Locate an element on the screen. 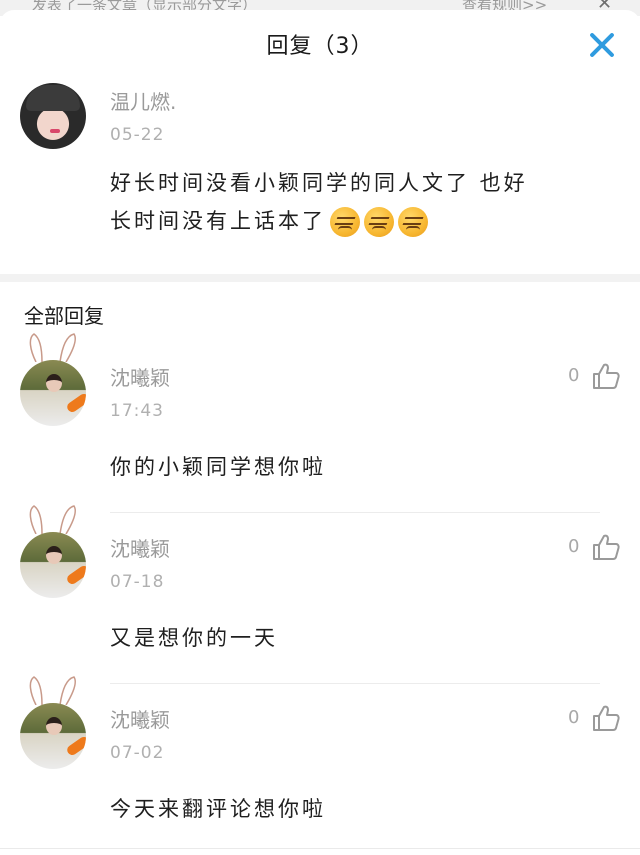 The height and width of the screenshot is (855, 640). original-comment-text: 好长时间没看小颖同学的同人文了 也好 长时间没有上话本了 is located at coordinates (370, 202).